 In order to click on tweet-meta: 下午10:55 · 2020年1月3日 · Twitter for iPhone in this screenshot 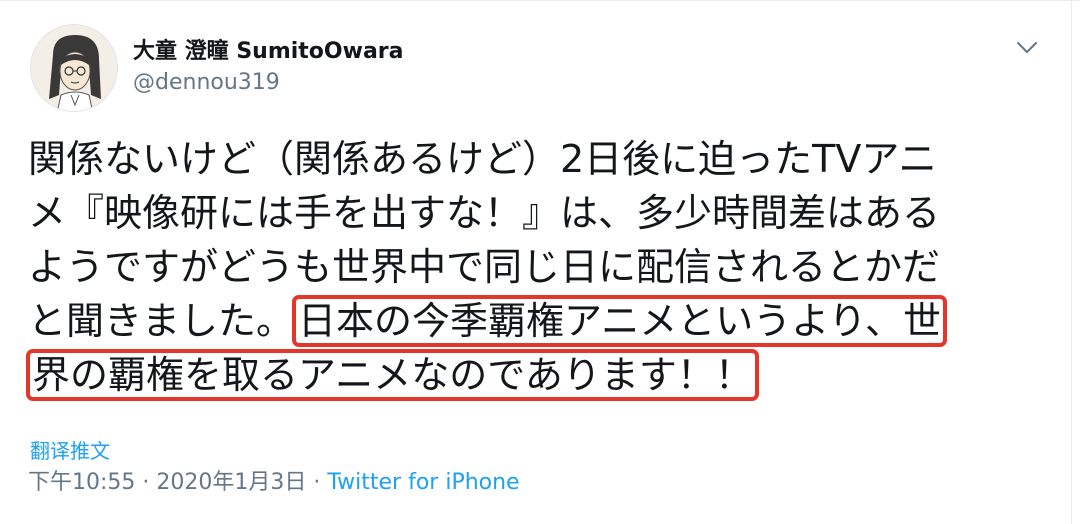, I will do `click(274, 483)`.